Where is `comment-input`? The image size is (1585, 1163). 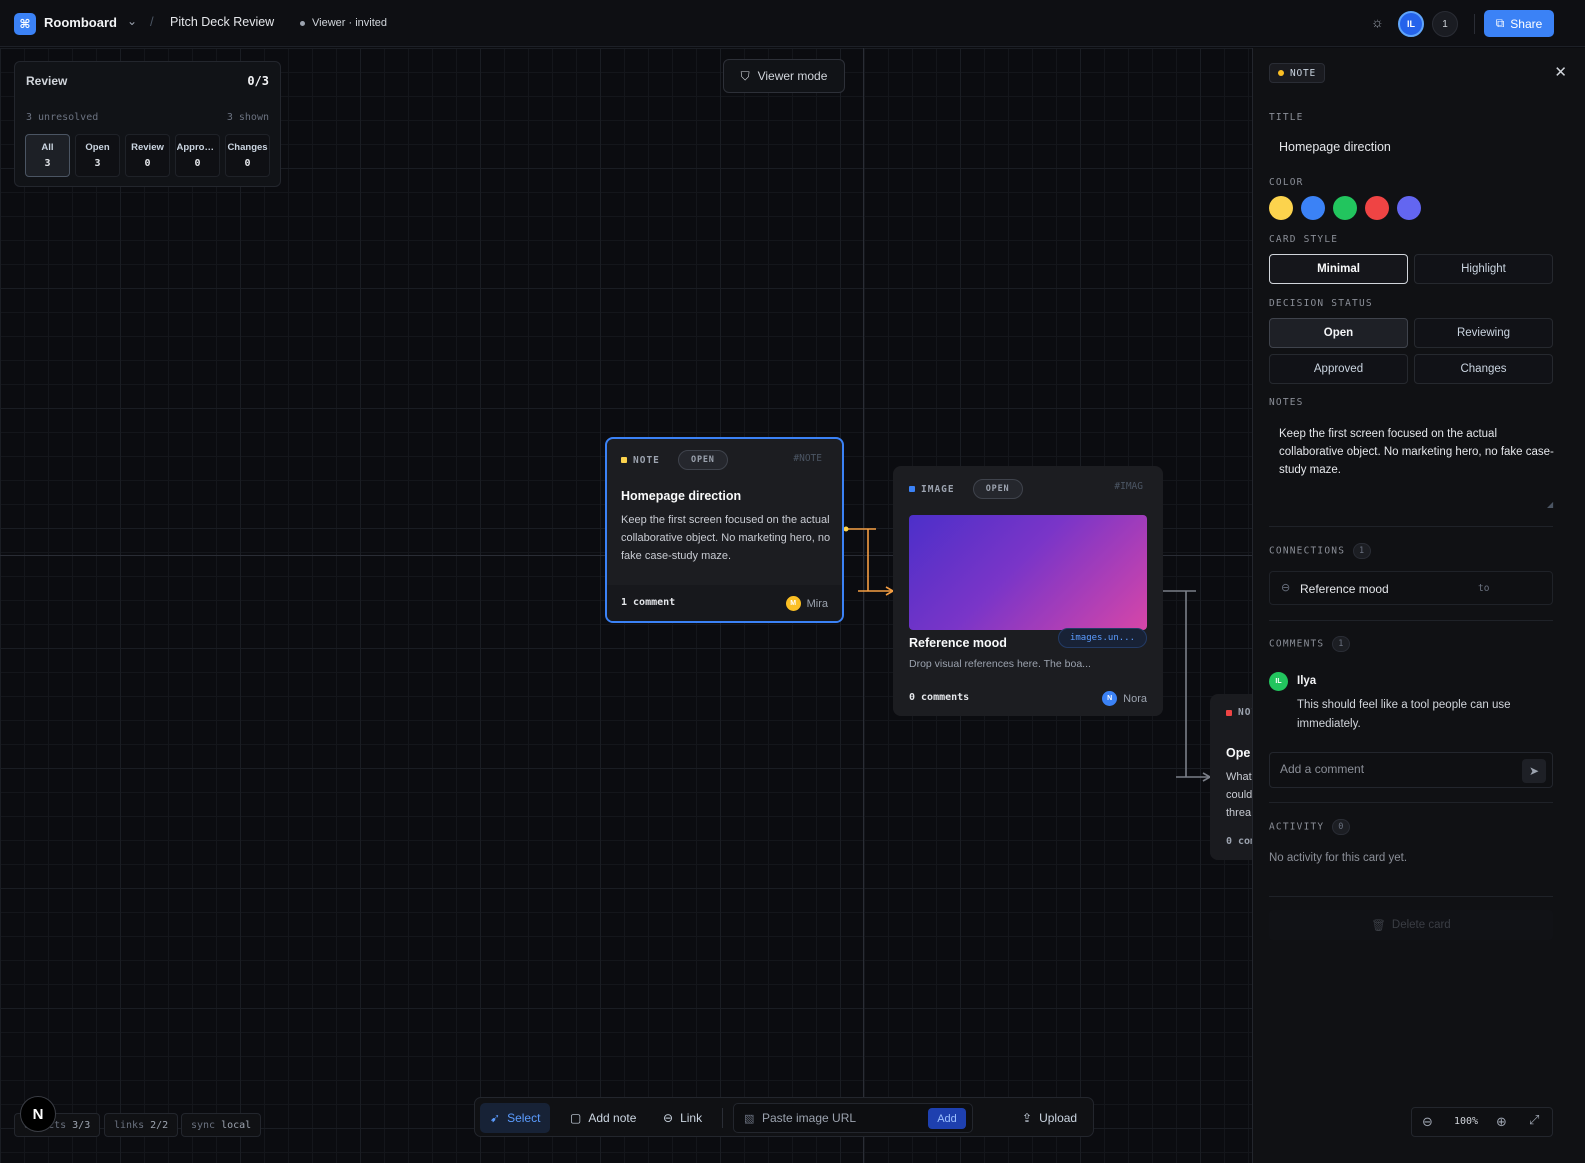
comment-input is located at coordinates (1395, 769).